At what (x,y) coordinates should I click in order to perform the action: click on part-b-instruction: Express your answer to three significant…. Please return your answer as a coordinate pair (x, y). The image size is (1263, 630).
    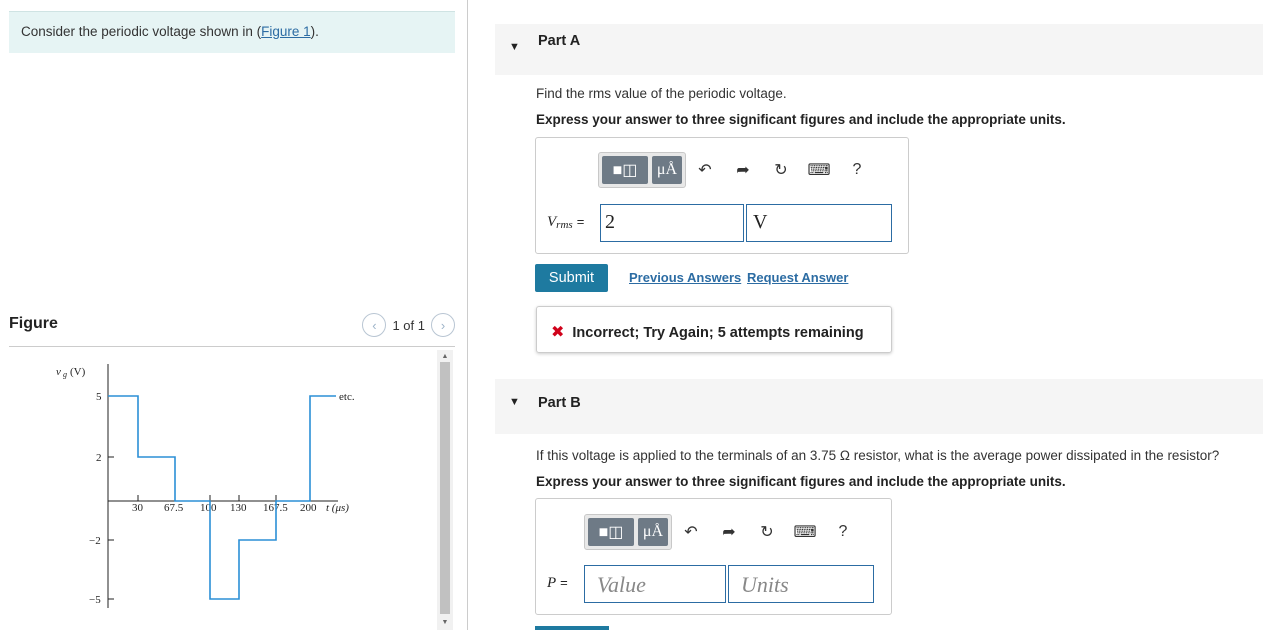
    Looking at the image, I should click on (801, 481).